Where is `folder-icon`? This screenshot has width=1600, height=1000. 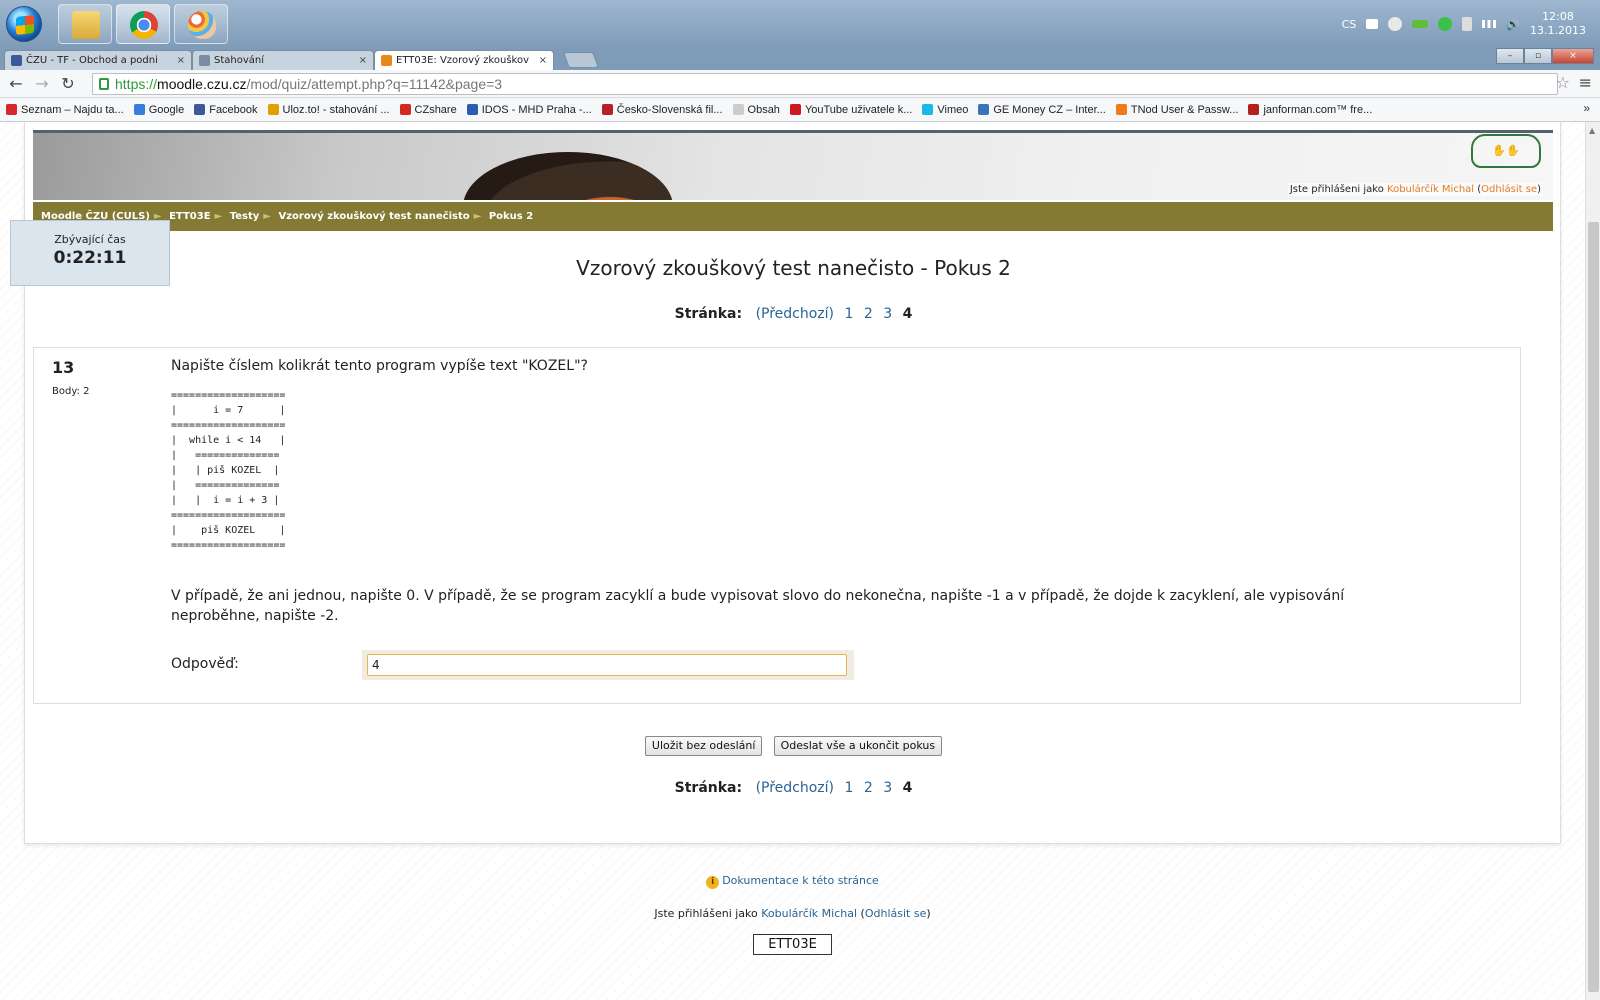 folder-icon is located at coordinates (86, 25).